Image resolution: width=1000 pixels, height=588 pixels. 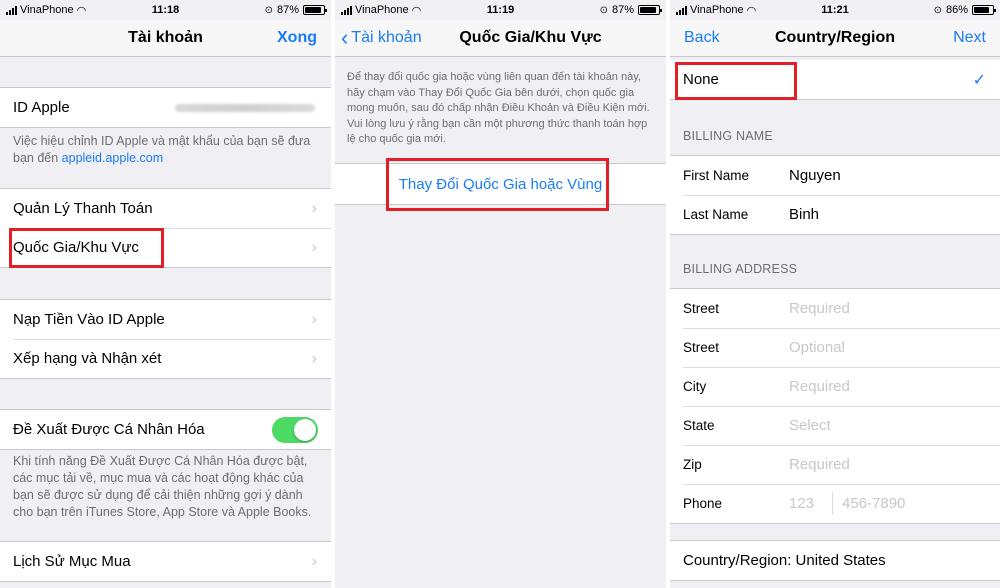 I want to click on personalized-label: Đề Xuất Được Cá Nhân Hóa, so click(x=109, y=429).